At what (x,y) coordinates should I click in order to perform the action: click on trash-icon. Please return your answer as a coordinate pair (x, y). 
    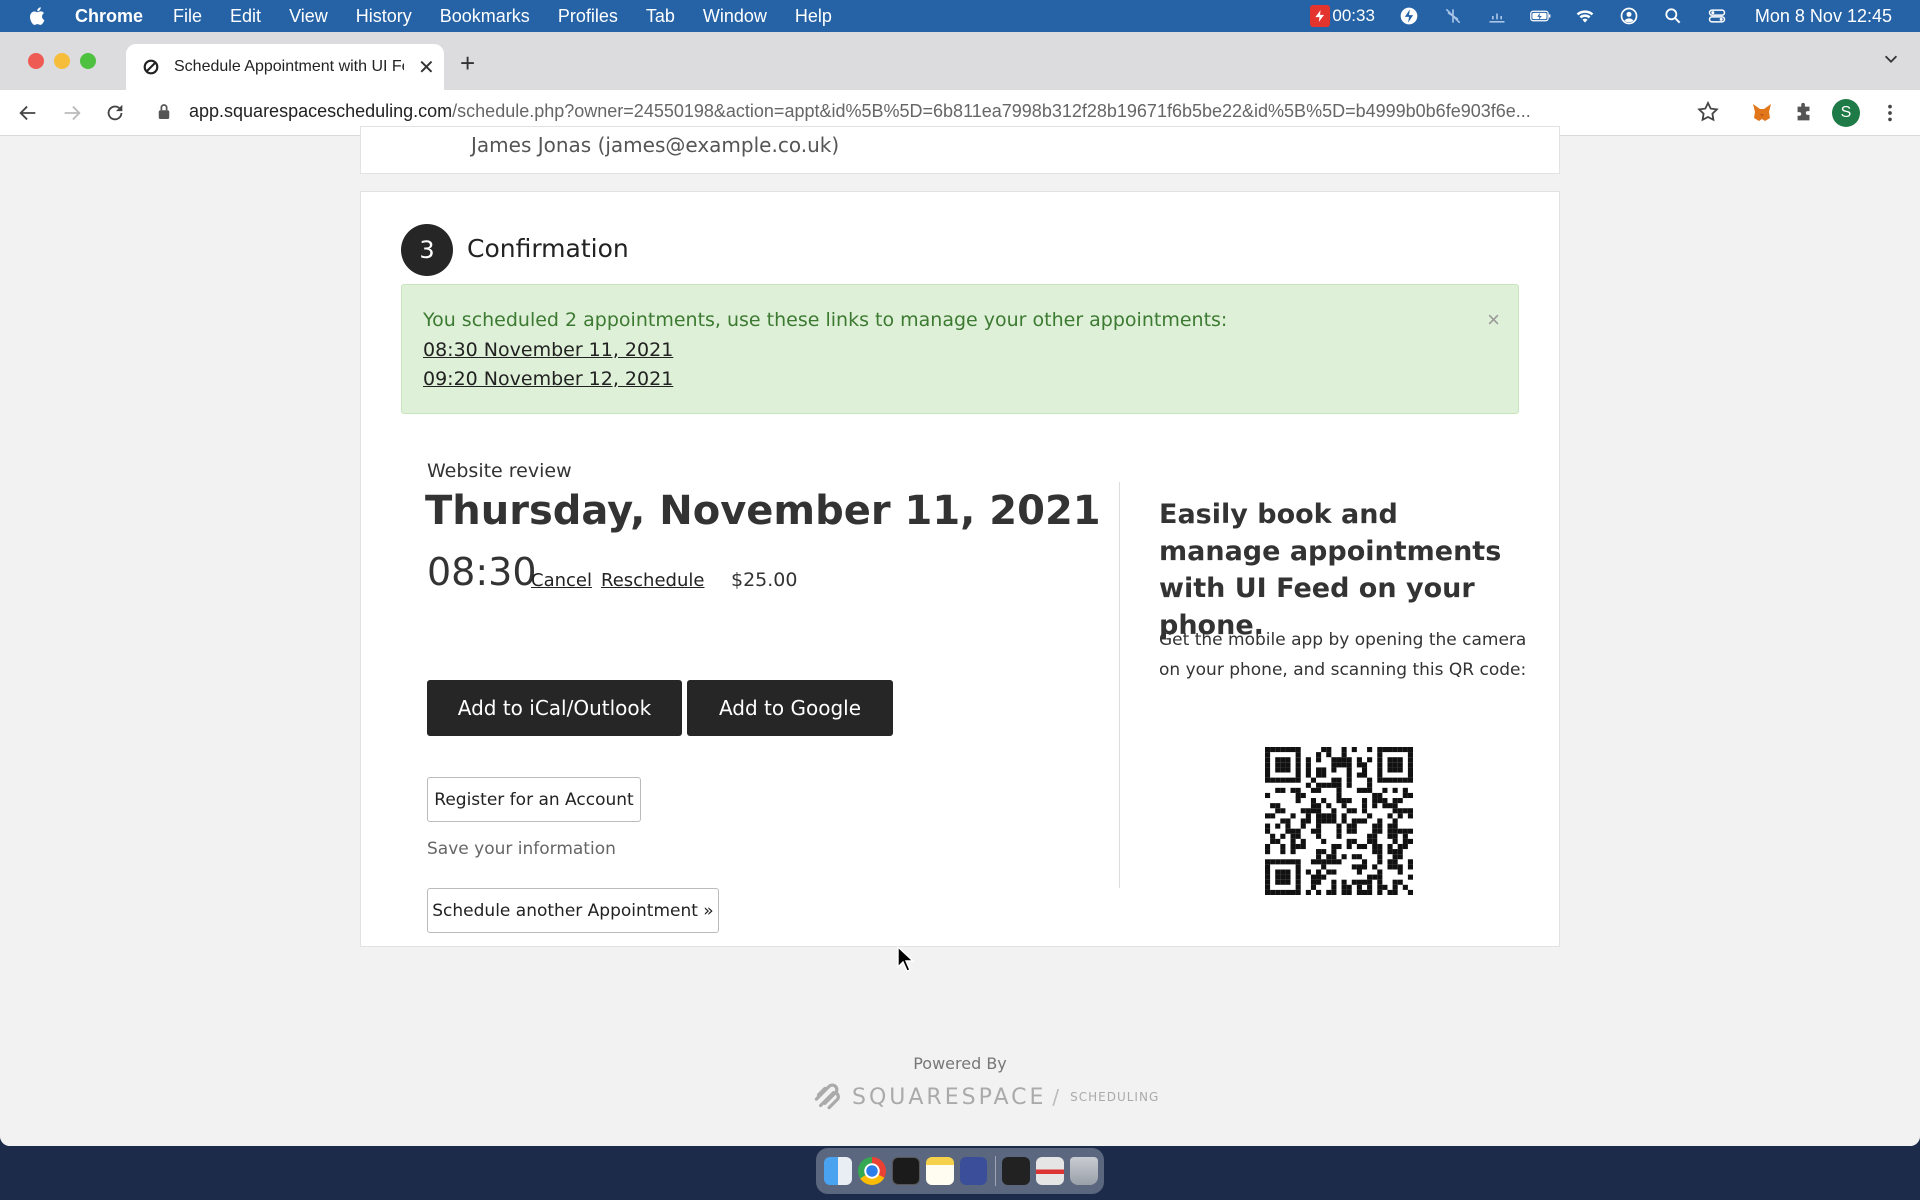
    Looking at the image, I should click on (1084, 1171).